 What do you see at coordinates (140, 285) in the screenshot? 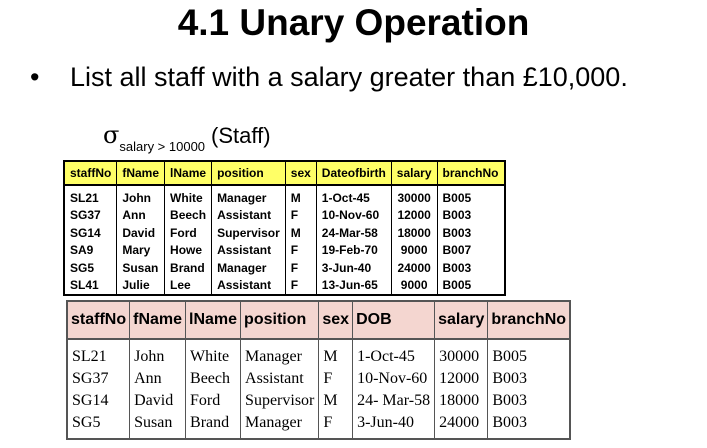
I see `staff-table-cell: Julie` at bounding box center [140, 285].